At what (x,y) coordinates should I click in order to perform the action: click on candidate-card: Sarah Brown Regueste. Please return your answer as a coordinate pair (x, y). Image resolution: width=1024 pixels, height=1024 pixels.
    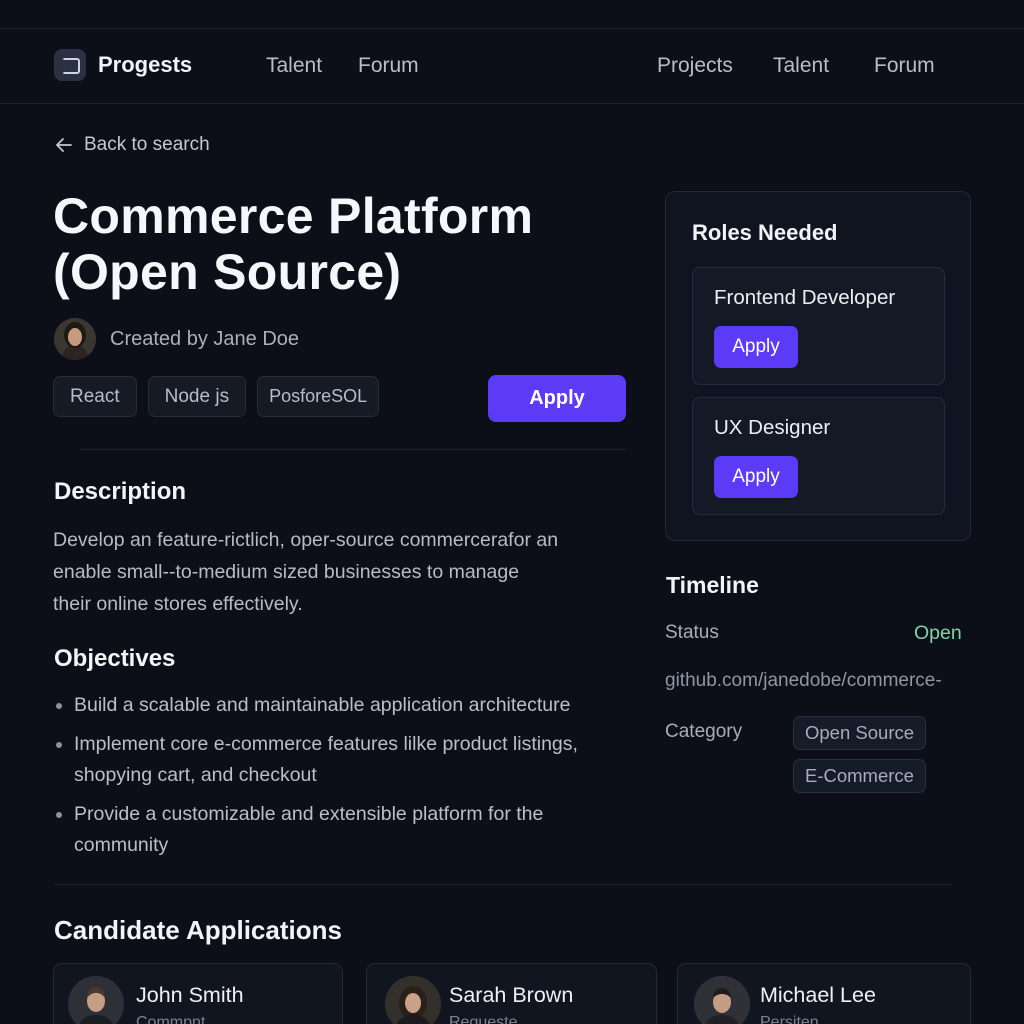
    Looking at the image, I should click on (511, 993).